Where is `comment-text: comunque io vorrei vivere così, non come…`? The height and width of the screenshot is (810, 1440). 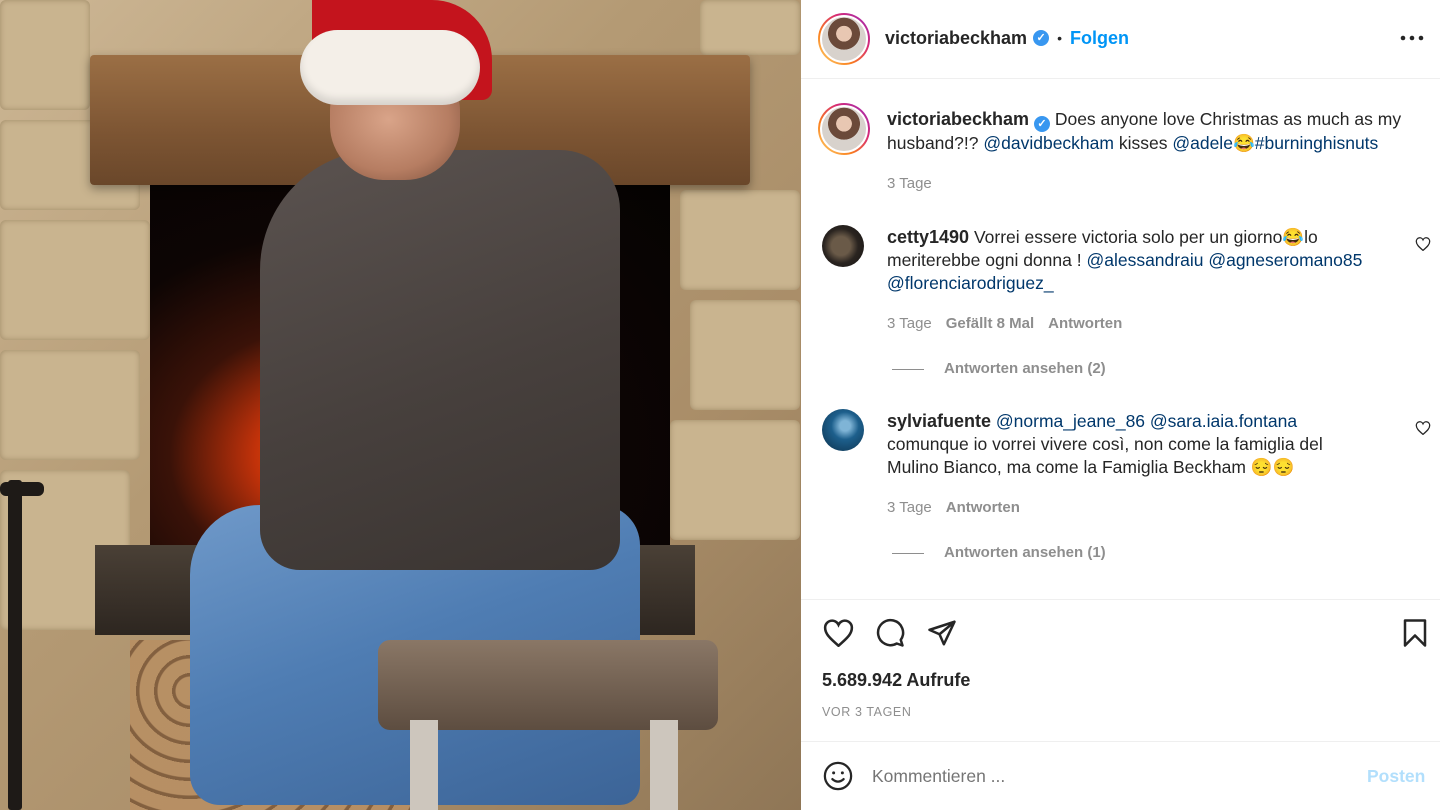
comment-text: comunque io vorrei vivere così, non come… is located at coordinates (1105, 444).